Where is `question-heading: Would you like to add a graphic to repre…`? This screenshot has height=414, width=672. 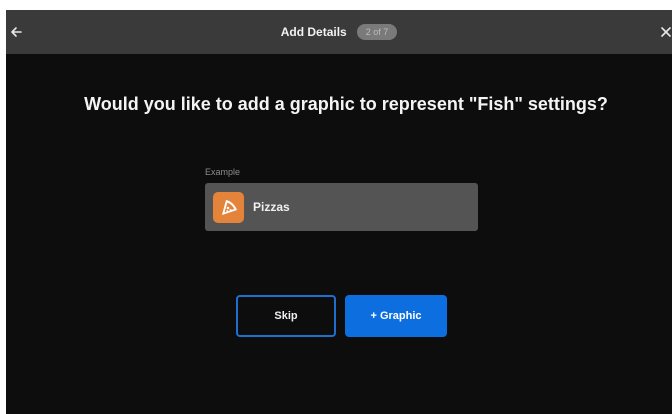 question-heading: Would you like to add a graphic to repre… is located at coordinates (346, 104).